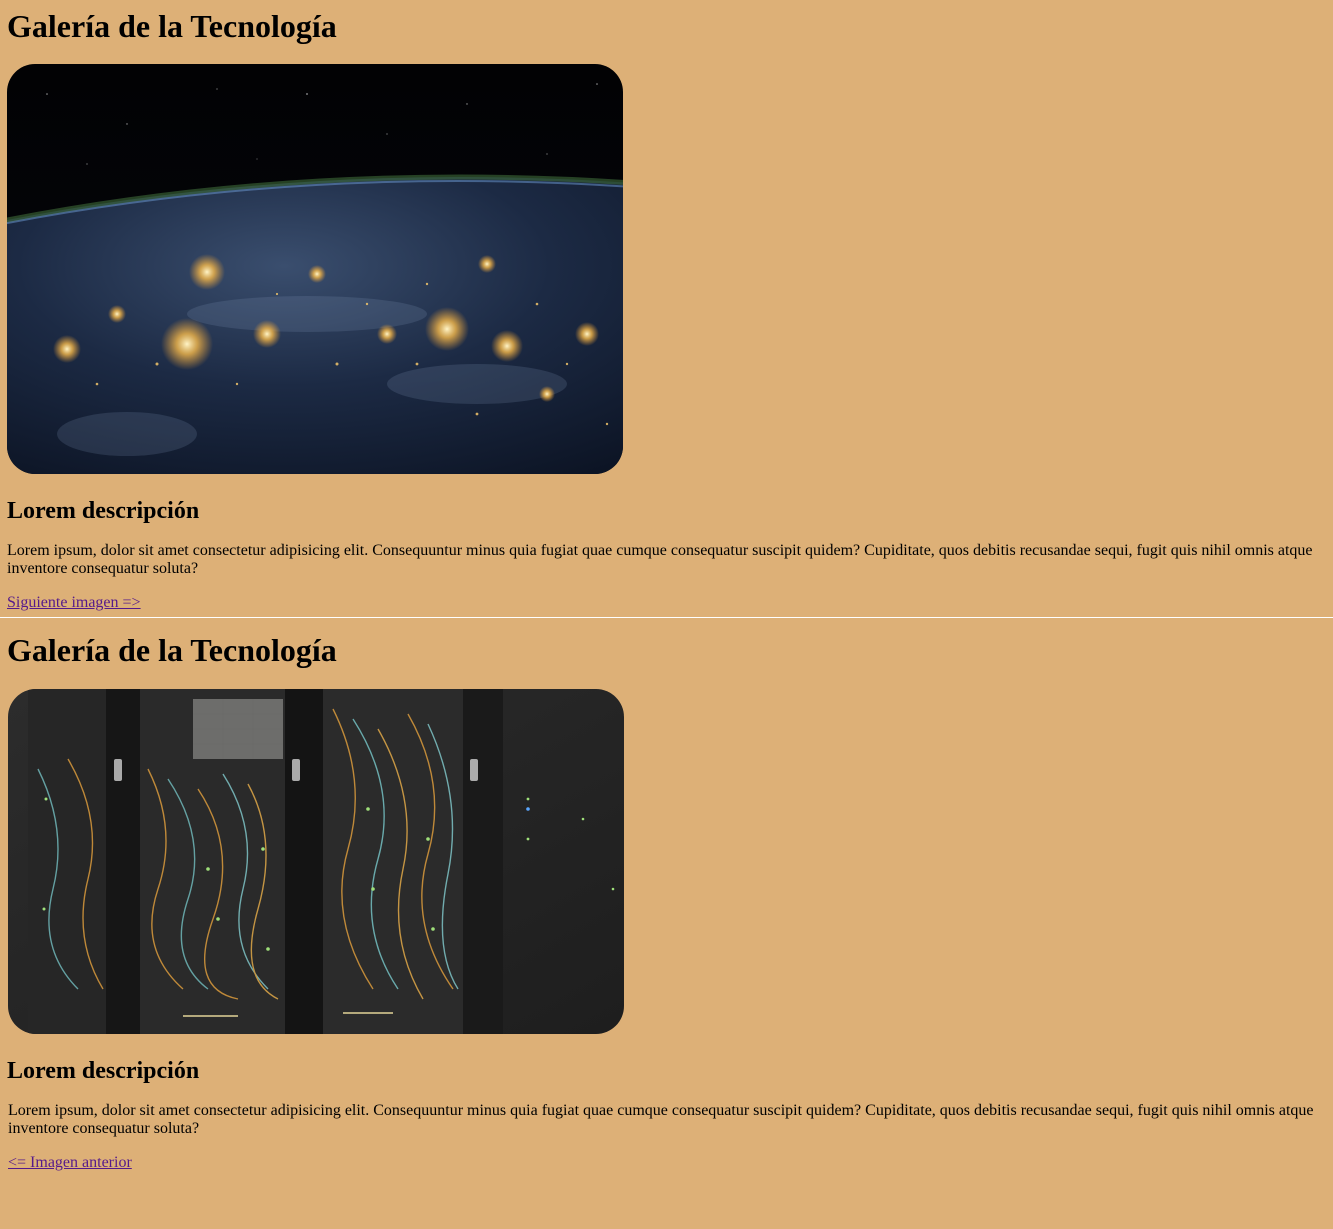 The image size is (1333, 1229). Describe the element at coordinates (70, 1163) in the screenshot. I see `previous-image-link: <= Imagen anterior` at that location.